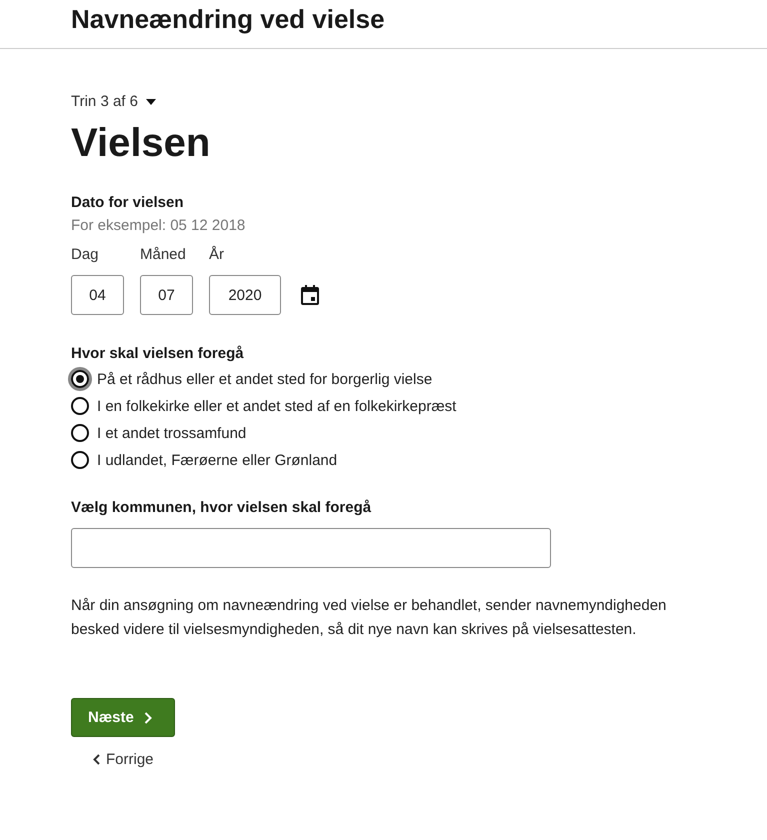 This screenshot has height=840, width=767. Describe the element at coordinates (141, 143) in the screenshot. I see `section-heading: Vielsen` at that location.